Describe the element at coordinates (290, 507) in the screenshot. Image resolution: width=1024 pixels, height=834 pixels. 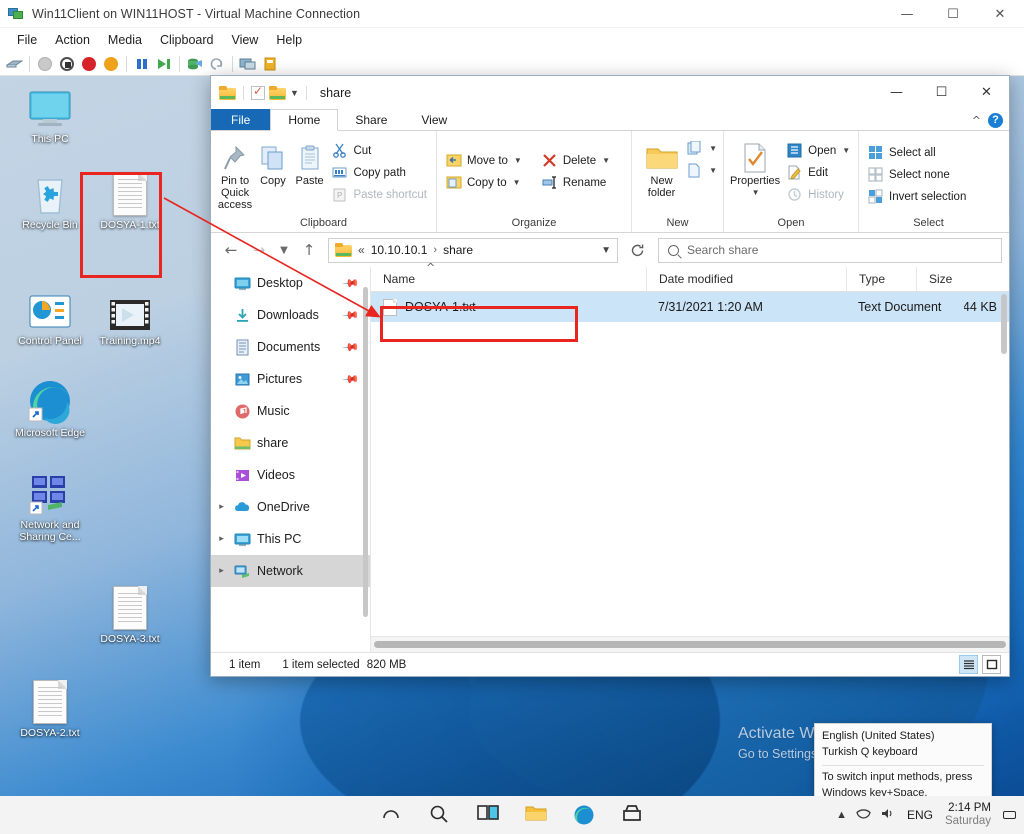
I see `sidebar-item-onedrive: ▸ OneDrive` at that location.